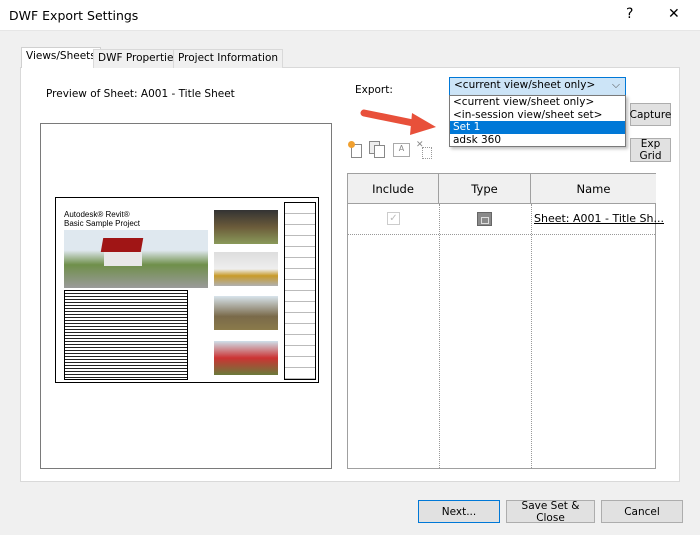 This screenshot has height=535, width=700. I want to click on export-option-selected: Set 1, so click(537, 127).